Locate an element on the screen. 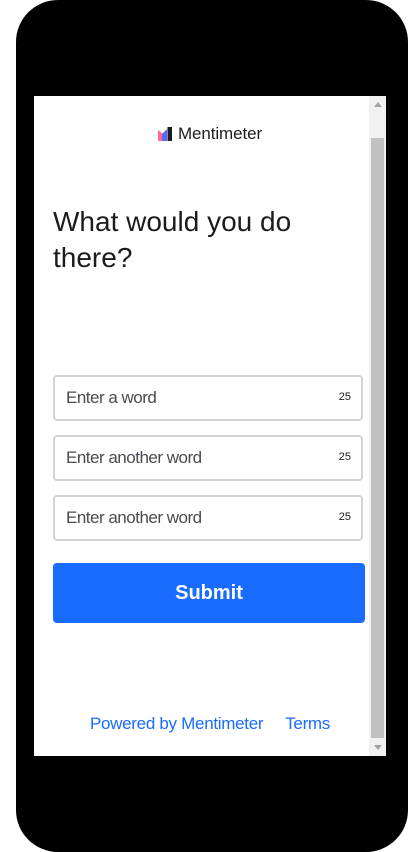 The height and width of the screenshot is (852, 408). word-field-1: 25 is located at coordinates (208, 398).